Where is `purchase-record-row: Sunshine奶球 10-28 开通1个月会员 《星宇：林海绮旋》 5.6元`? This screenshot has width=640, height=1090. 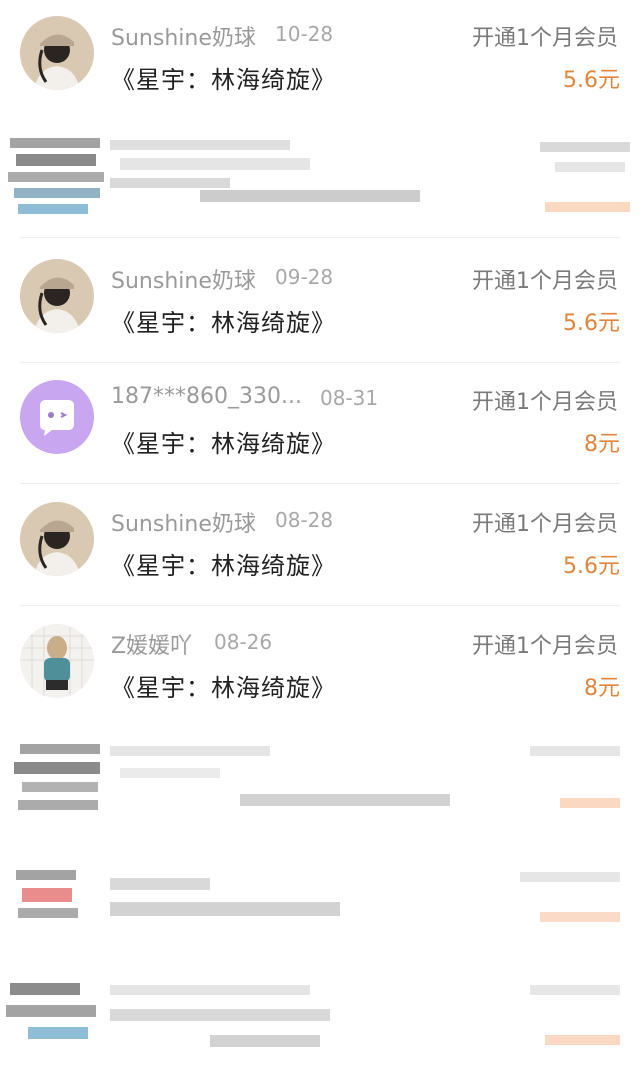 purchase-record-row: Sunshine奶球 10-28 开通1个月会员 《星宇：林海绮旋》 5.6元 is located at coordinates (320, 60).